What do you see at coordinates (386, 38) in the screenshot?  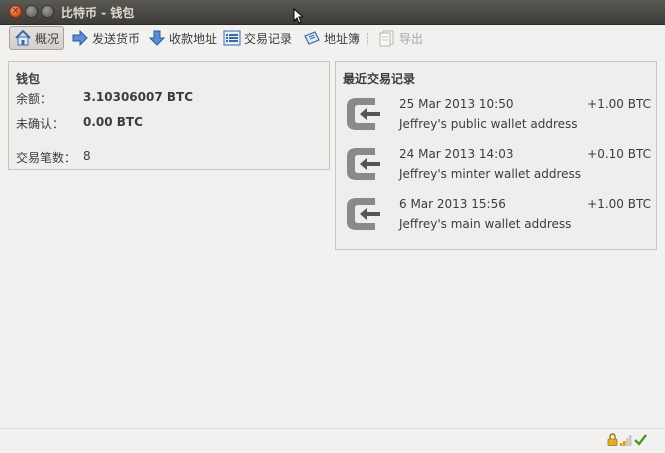 I see `export-document-icon` at bounding box center [386, 38].